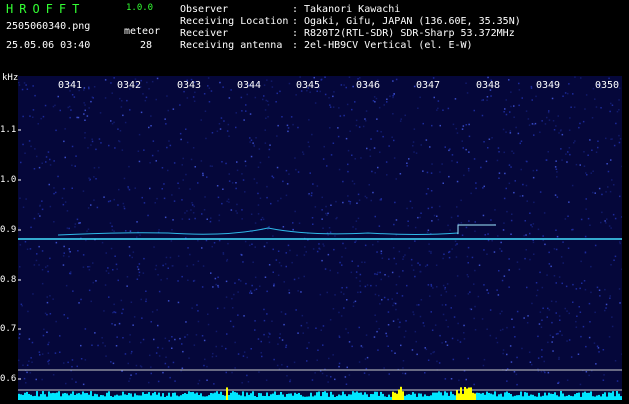 The image size is (629, 404). What do you see at coordinates (477, 229) in the screenshot?
I see `meteor-echo` at bounding box center [477, 229].